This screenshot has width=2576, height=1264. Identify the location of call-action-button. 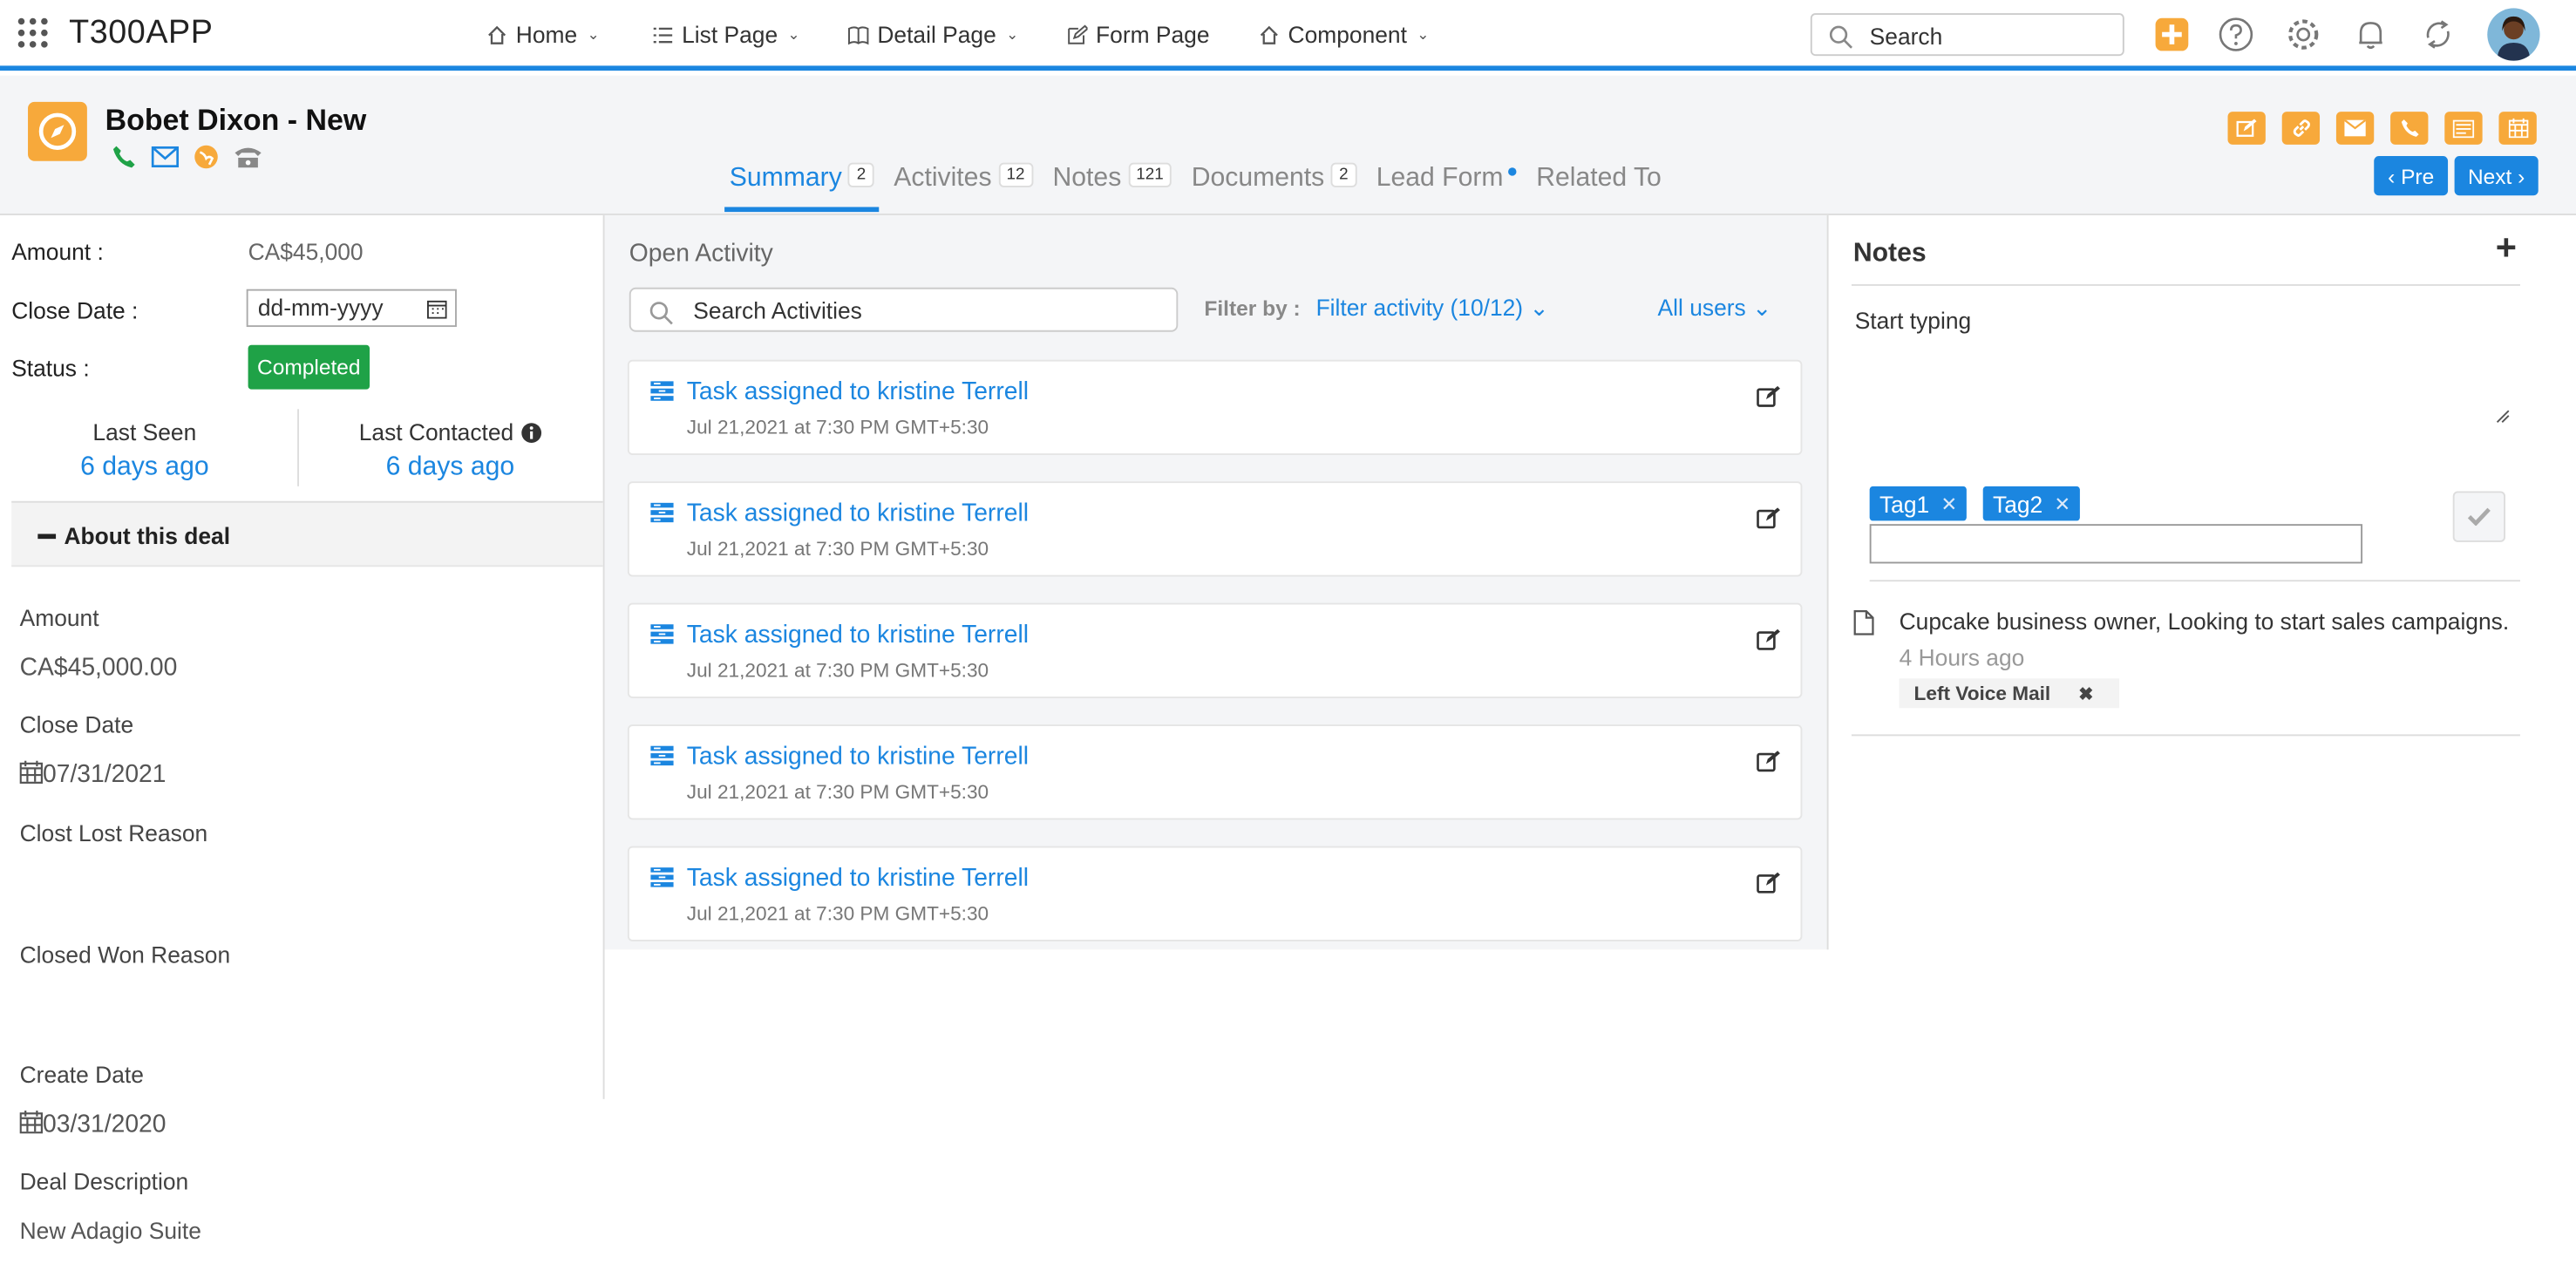
(2409, 128).